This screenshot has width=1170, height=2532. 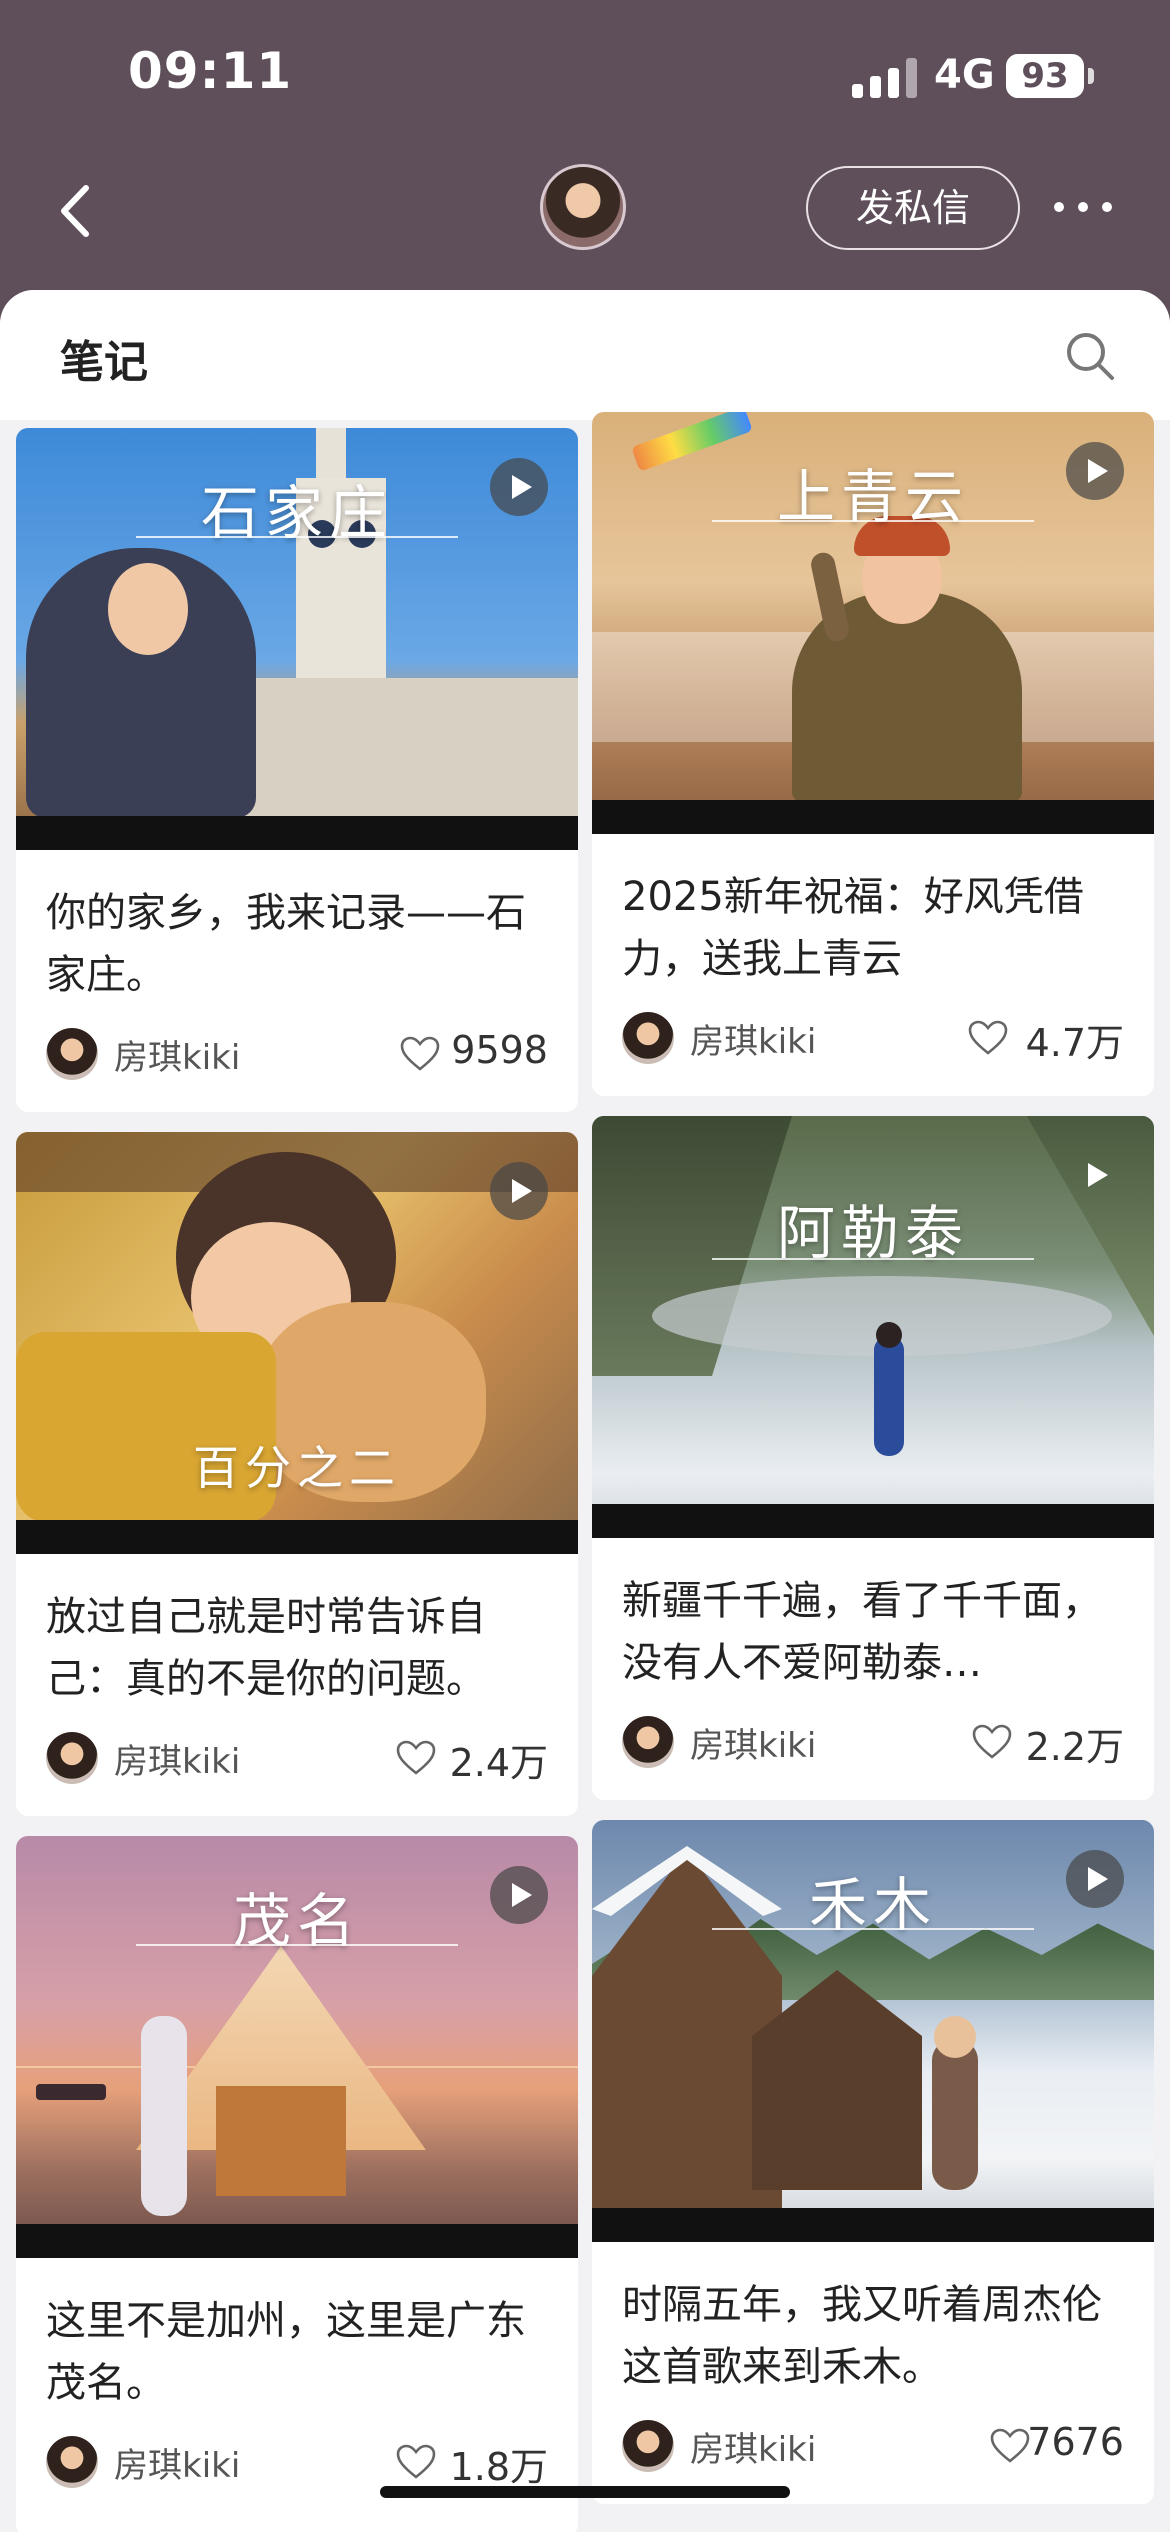 What do you see at coordinates (873, 1746) in the screenshot?
I see `note-meta: 房琪kiki 2.2万` at bounding box center [873, 1746].